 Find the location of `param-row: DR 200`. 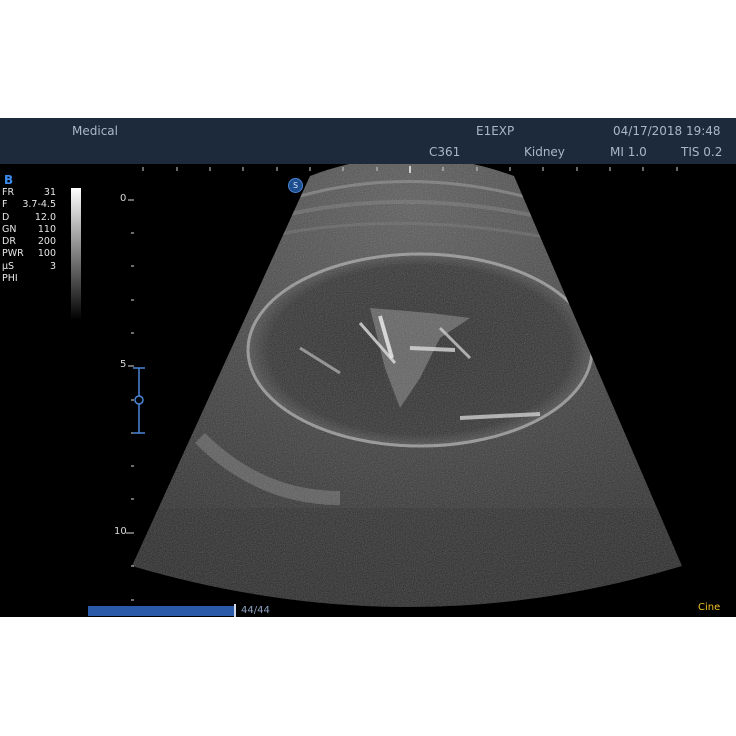

param-row: DR 200 is located at coordinates (31, 242).